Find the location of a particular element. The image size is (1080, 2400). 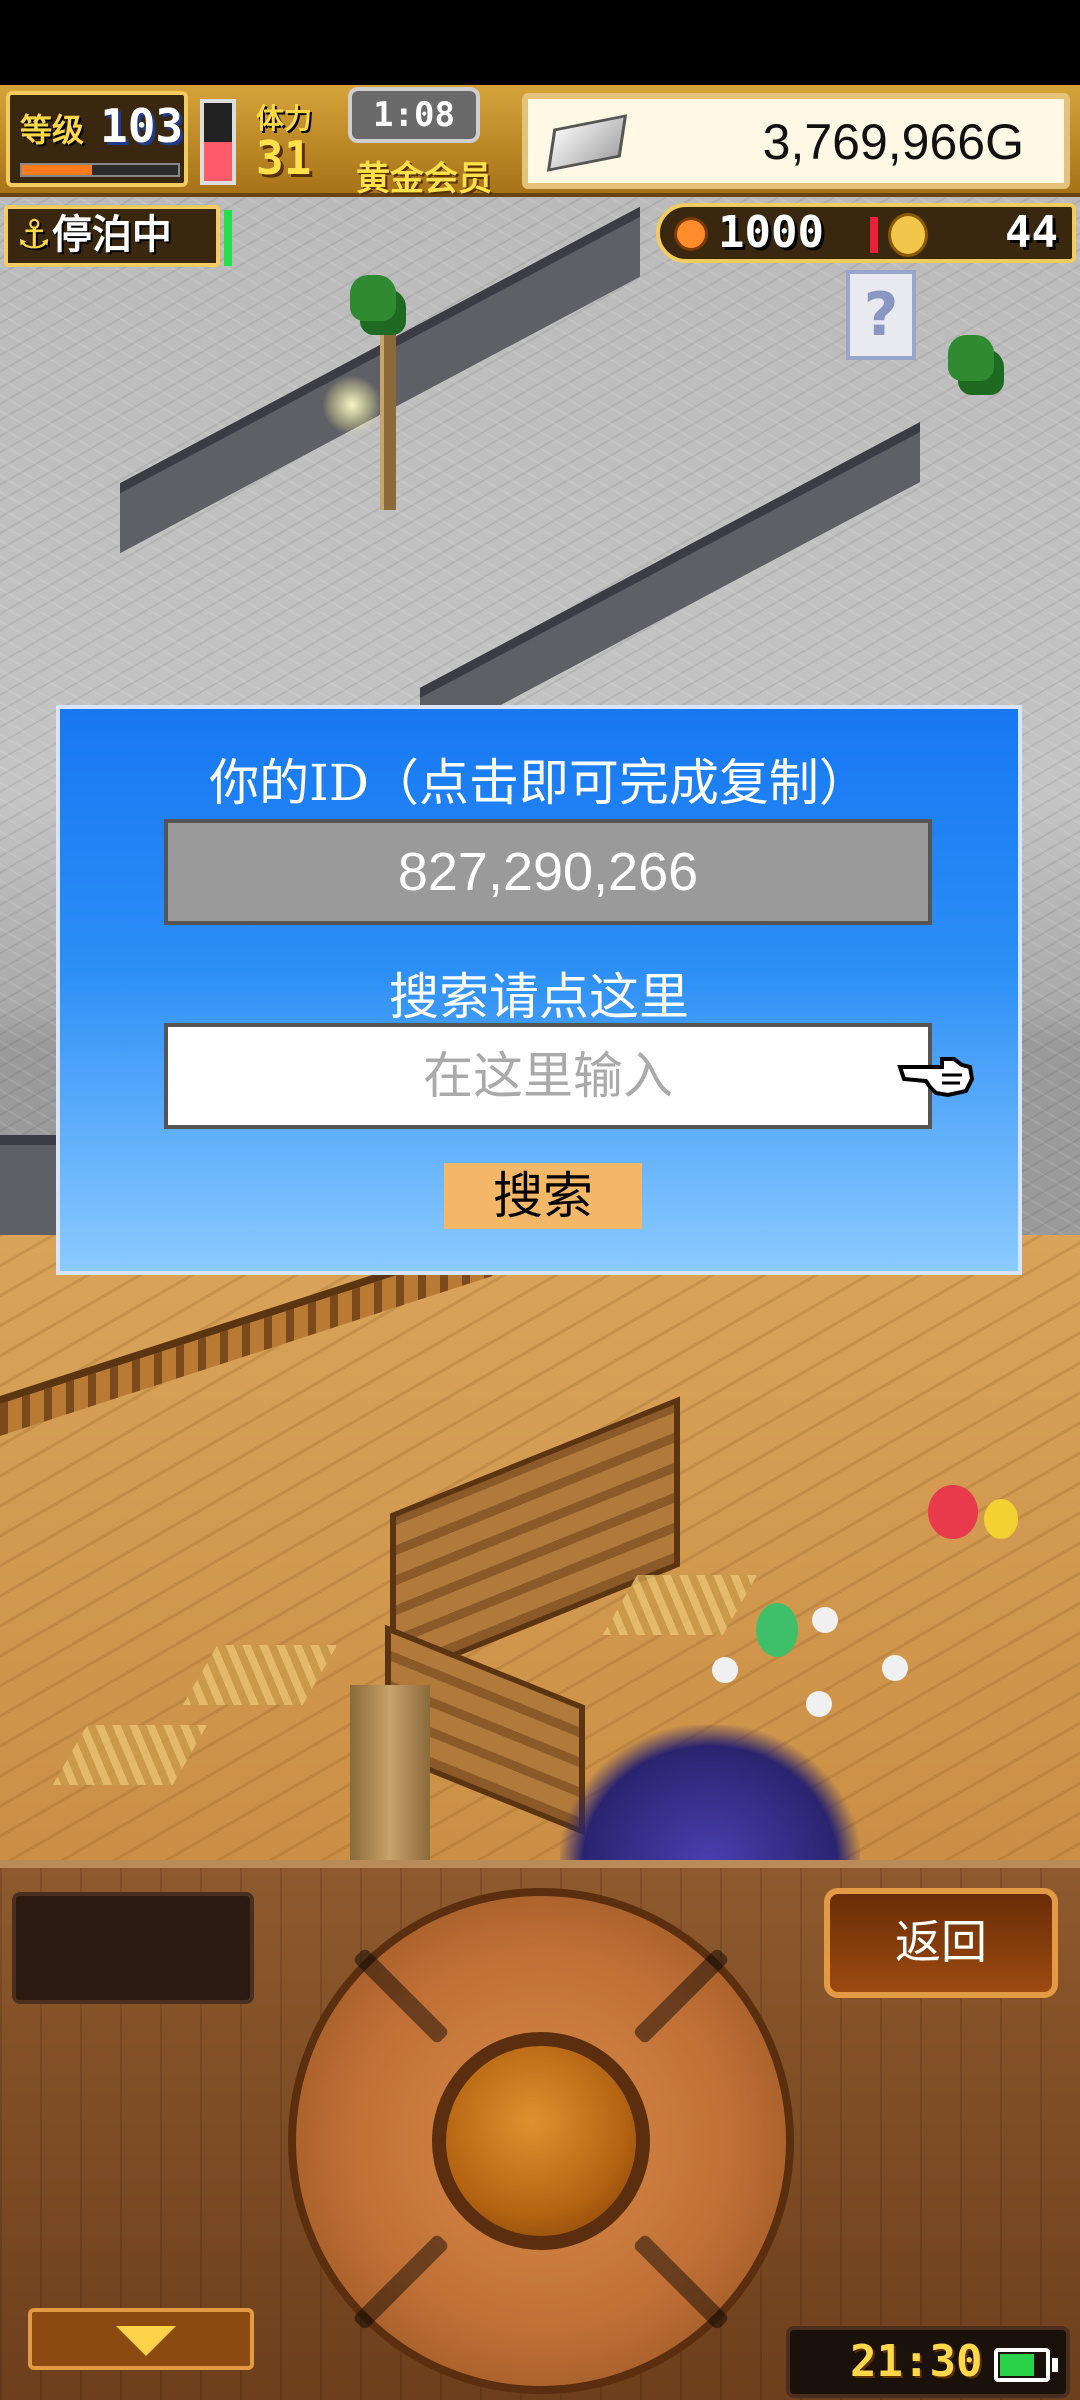

gold-panel: 3,769,966G is located at coordinates (796, 141).